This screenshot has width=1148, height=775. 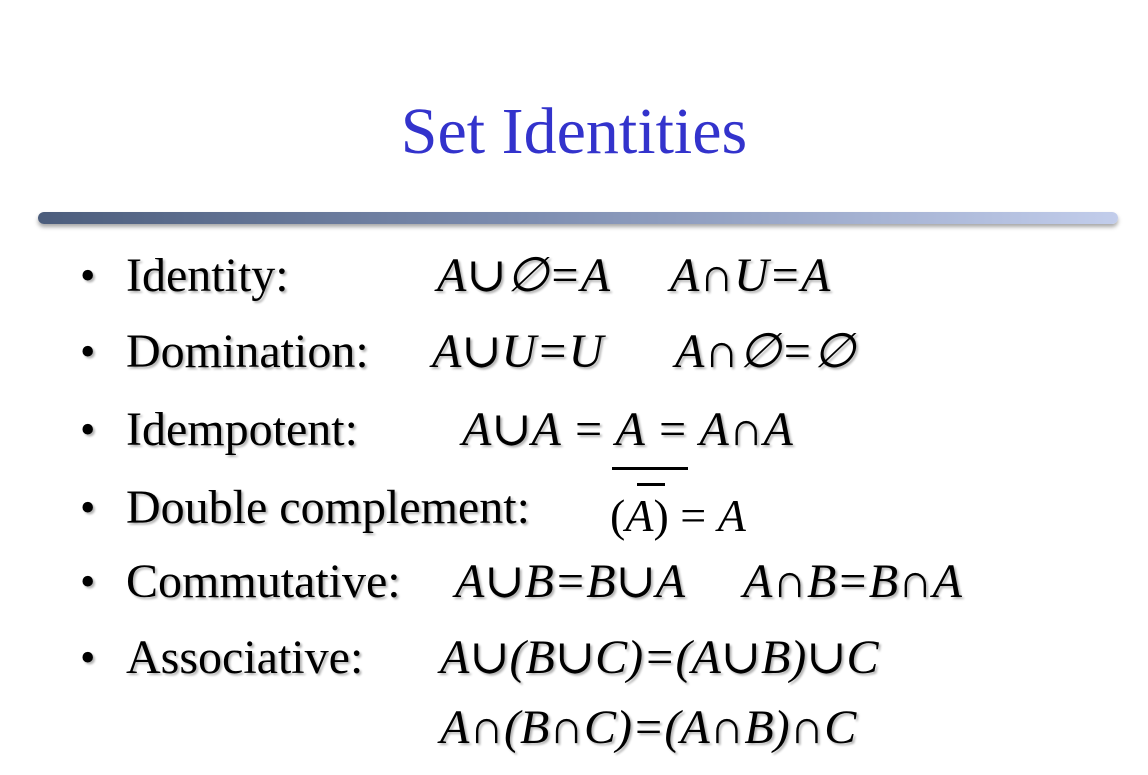 I want to click on slide-title: Set Identities, so click(x=574, y=131).